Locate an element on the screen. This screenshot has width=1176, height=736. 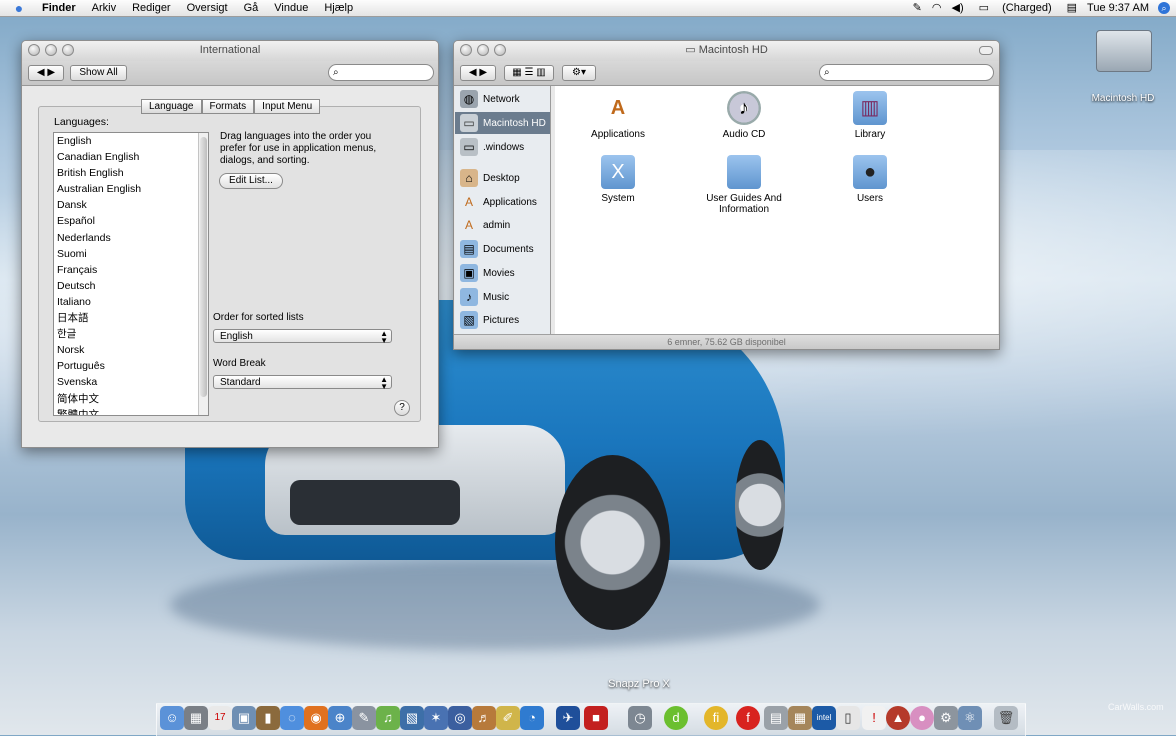
preview-dock-icon: ▣ is located at coordinates (244, 718).